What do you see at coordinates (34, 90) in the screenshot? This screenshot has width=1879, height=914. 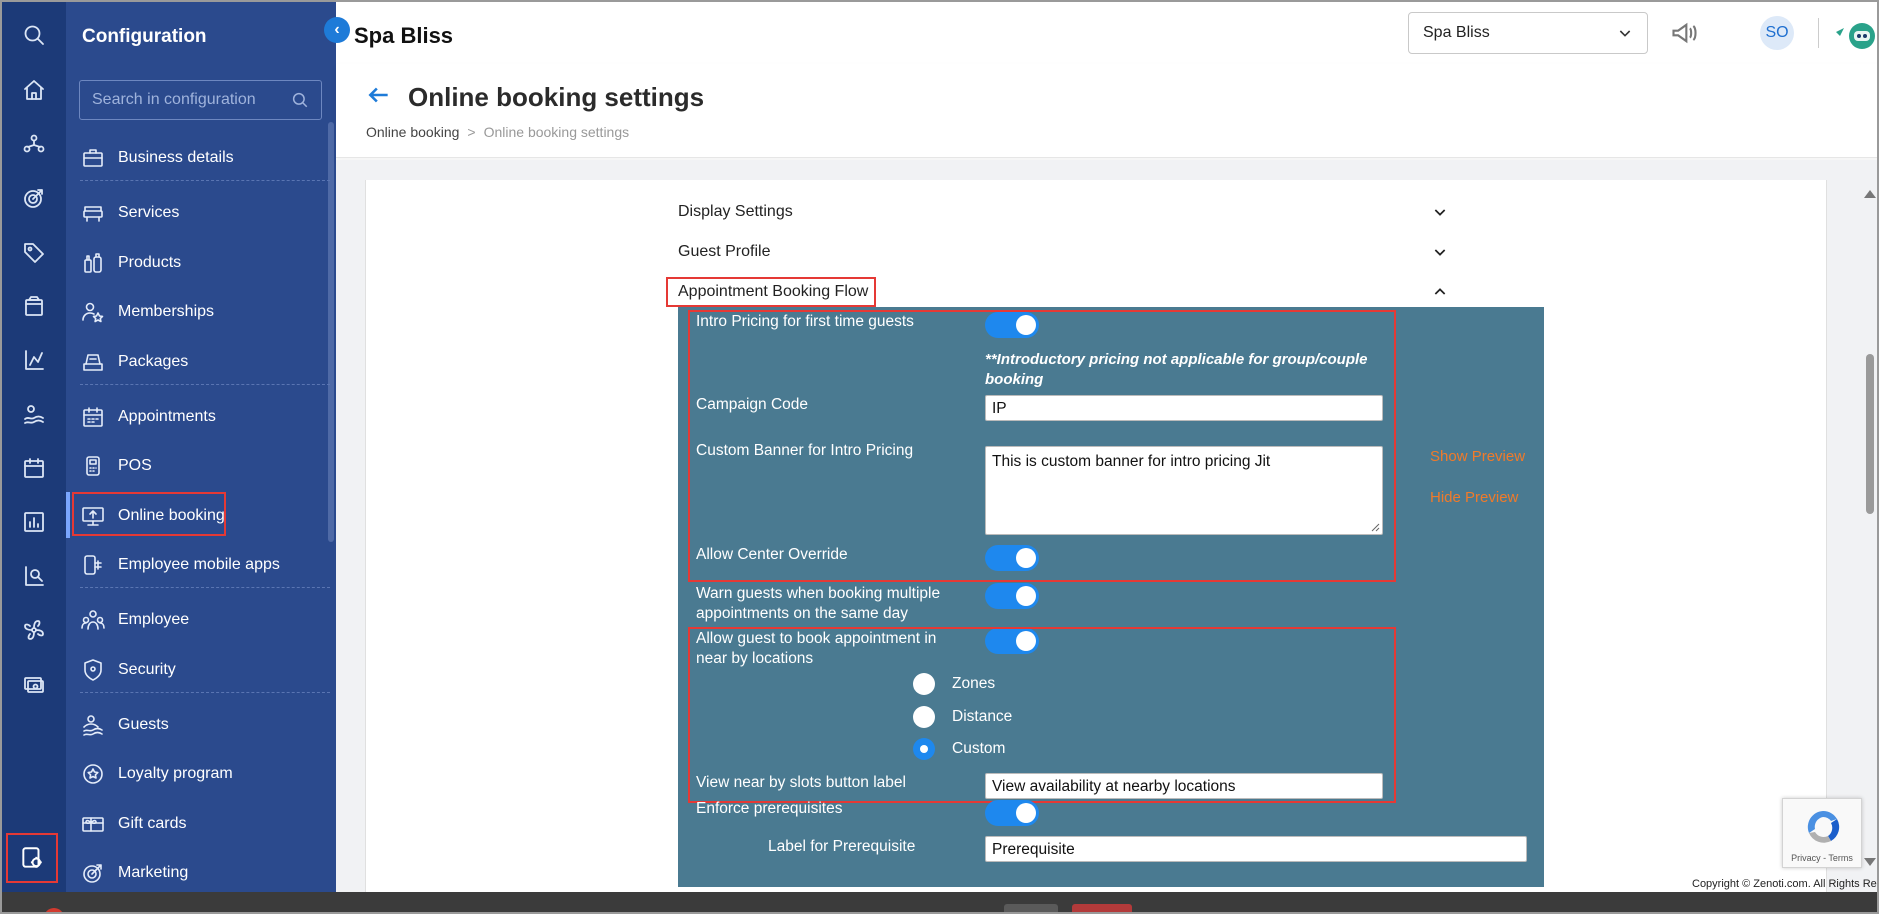 I see `home-icon` at bounding box center [34, 90].